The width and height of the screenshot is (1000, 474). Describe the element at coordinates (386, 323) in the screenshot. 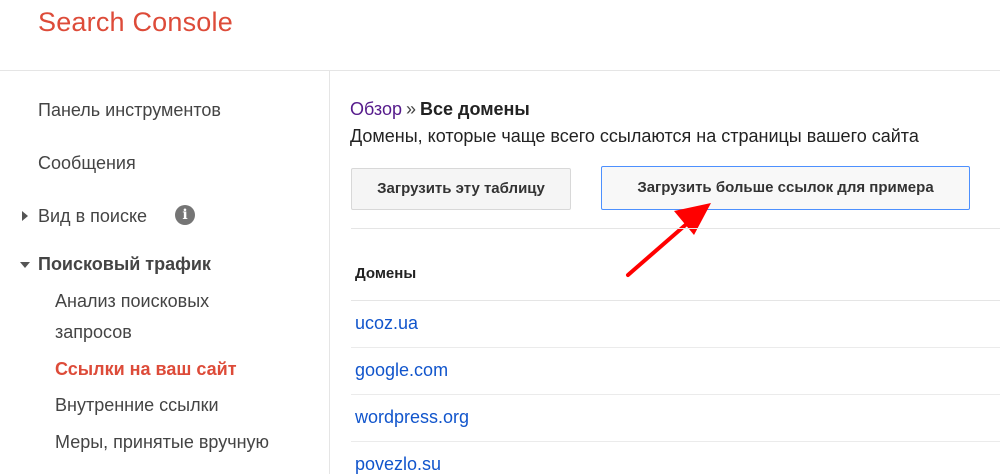

I see `domain-link: ucoz.ua` at that location.